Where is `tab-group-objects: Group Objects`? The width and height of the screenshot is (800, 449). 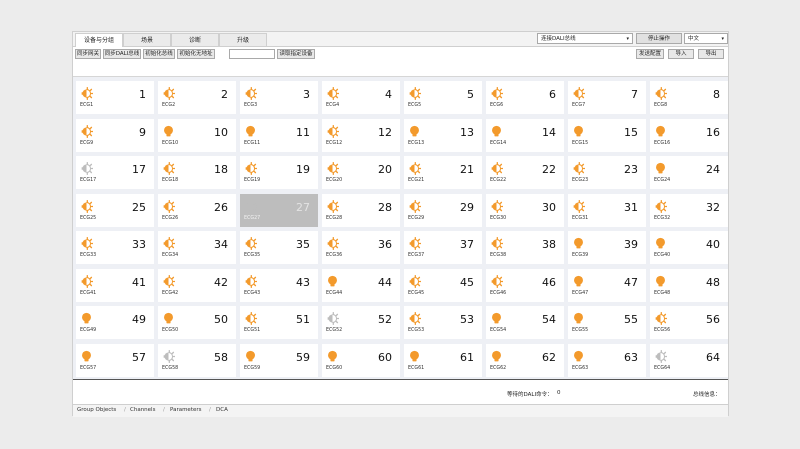 tab-group-objects: Group Objects is located at coordinates (96, 410).